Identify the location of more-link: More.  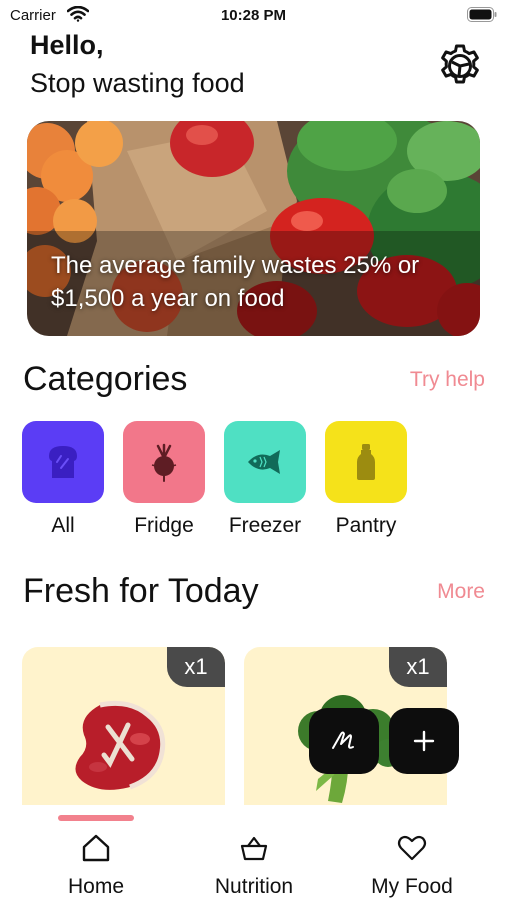
(461, 592).